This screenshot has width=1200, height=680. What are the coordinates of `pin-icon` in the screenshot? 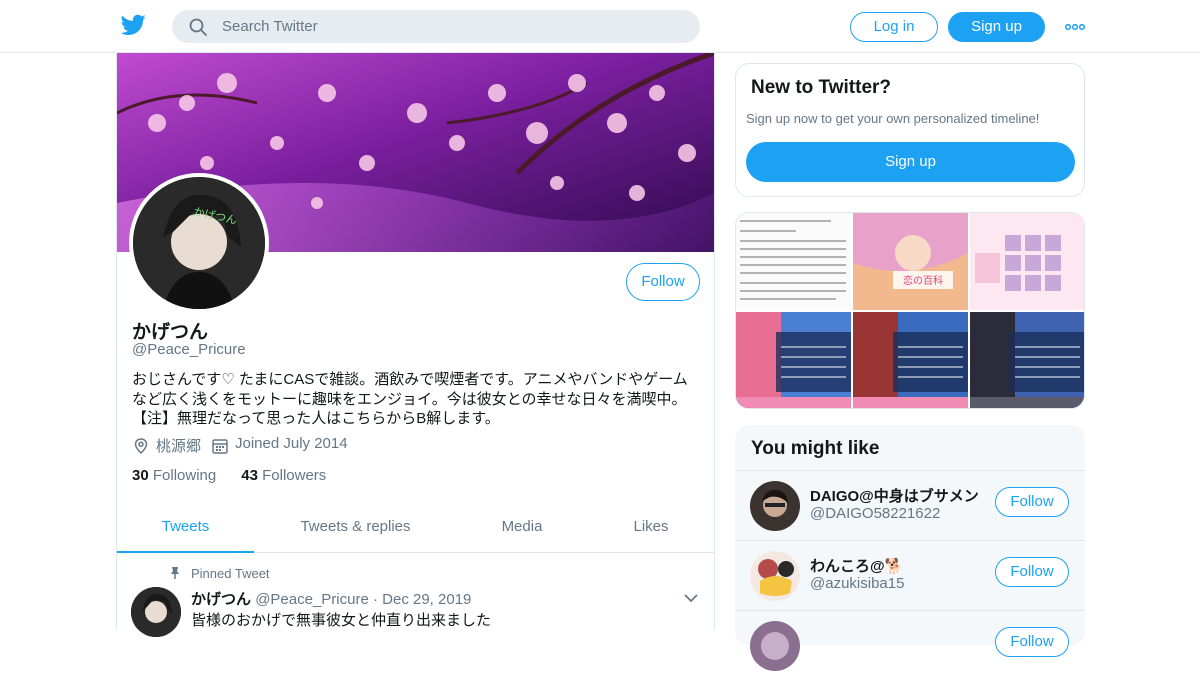 It's located at (175, 573).